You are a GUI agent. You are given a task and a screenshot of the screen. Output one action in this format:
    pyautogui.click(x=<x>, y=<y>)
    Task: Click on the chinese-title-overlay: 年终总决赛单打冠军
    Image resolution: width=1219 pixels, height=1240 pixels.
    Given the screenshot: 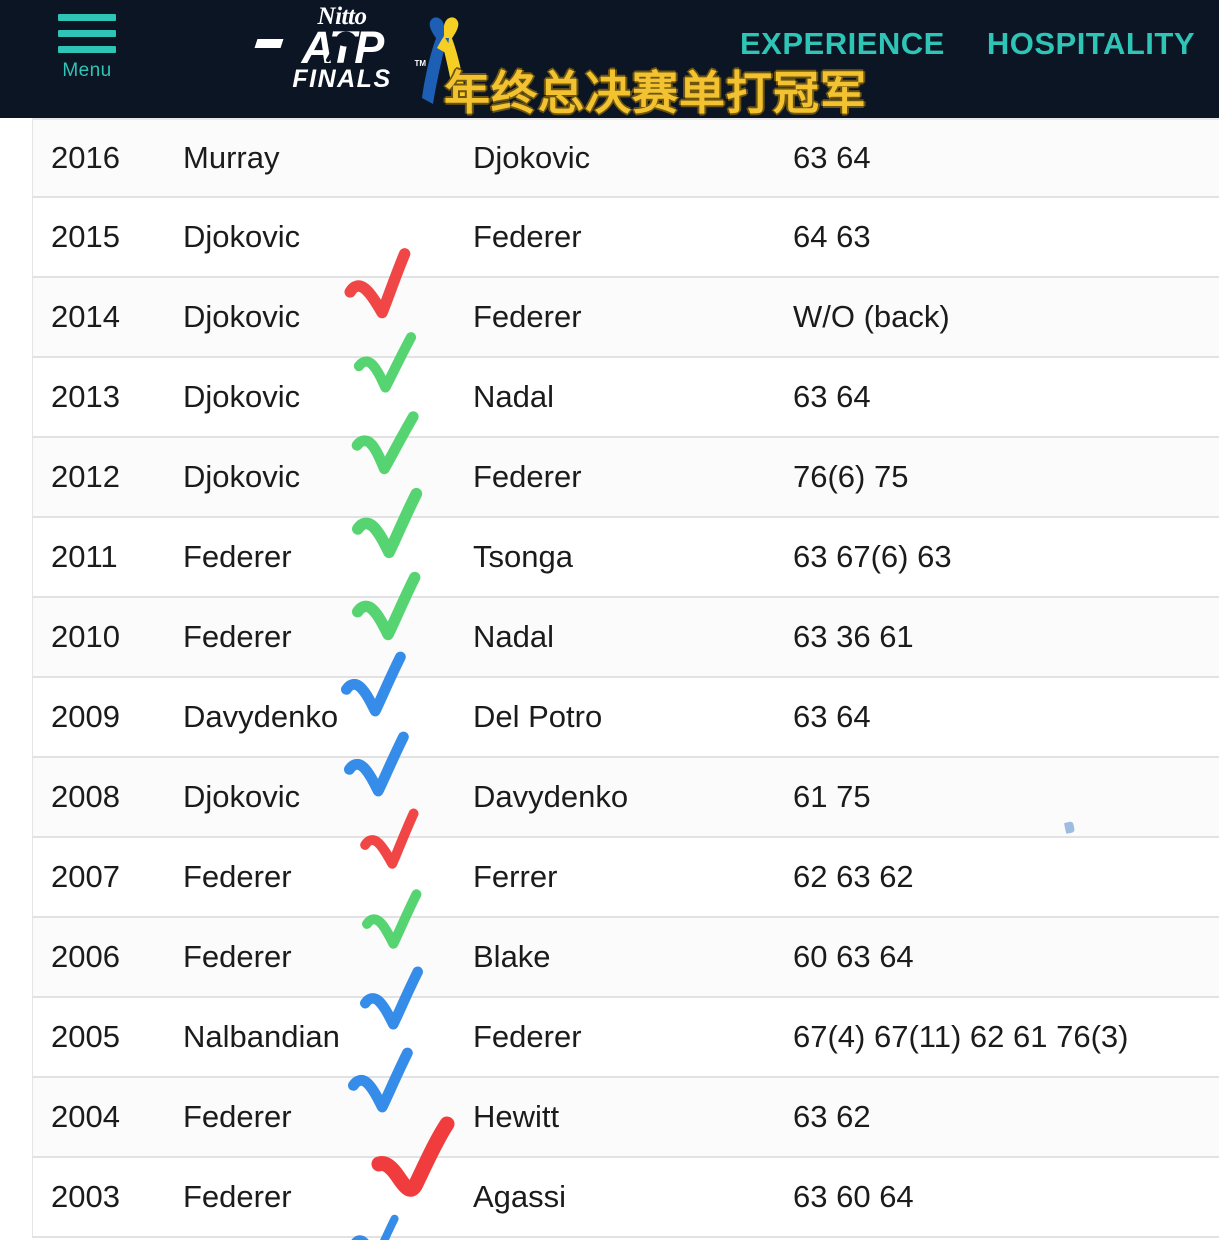 What is the action you would take?
    pyautogui.click(x=655, y=92)
    